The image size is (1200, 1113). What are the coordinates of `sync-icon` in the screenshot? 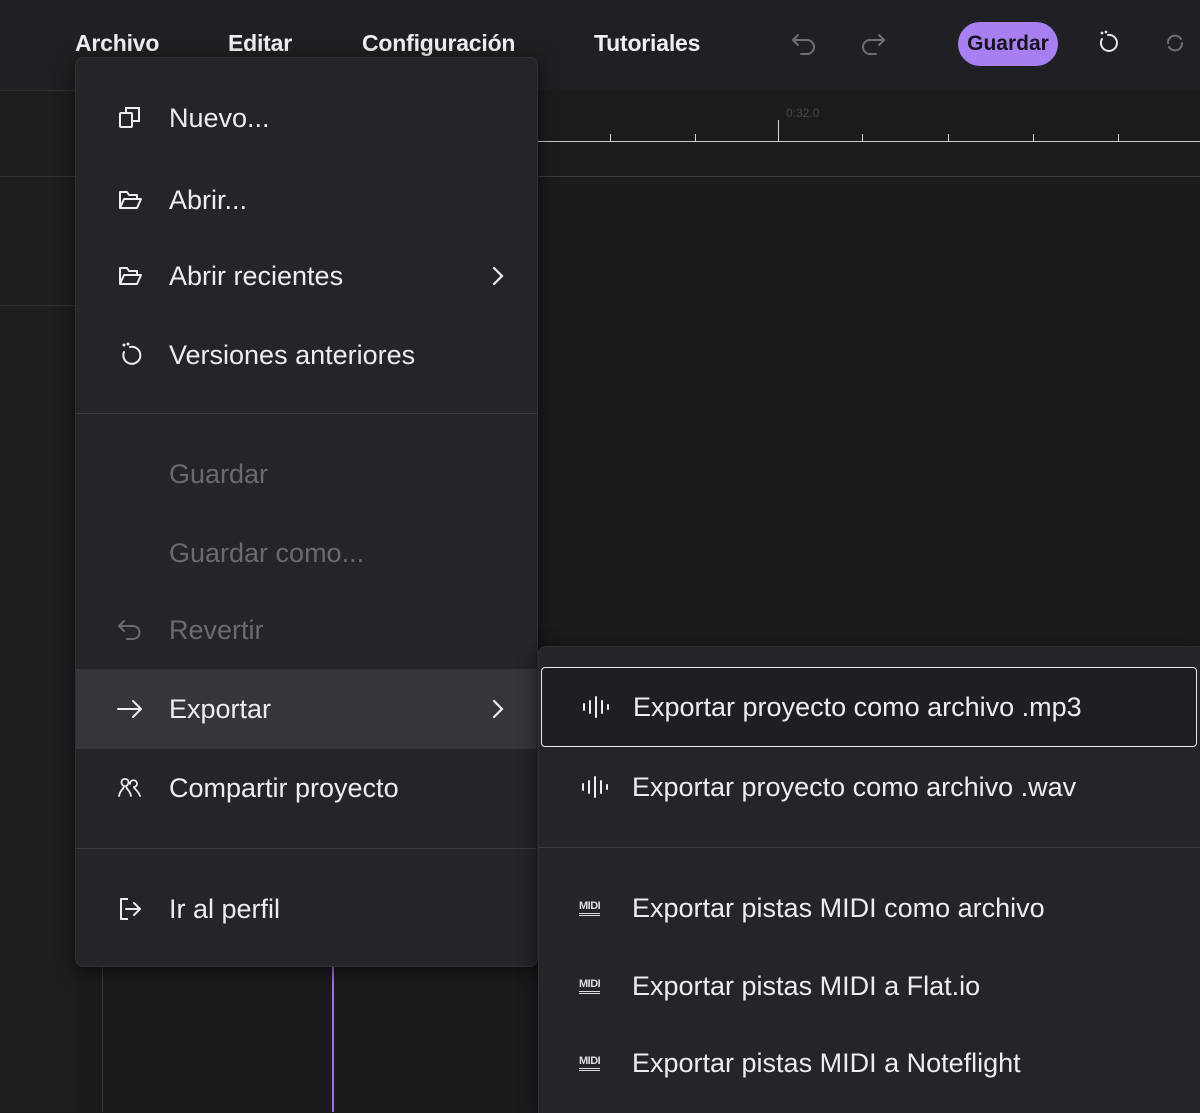 It's located at (1175, 43).